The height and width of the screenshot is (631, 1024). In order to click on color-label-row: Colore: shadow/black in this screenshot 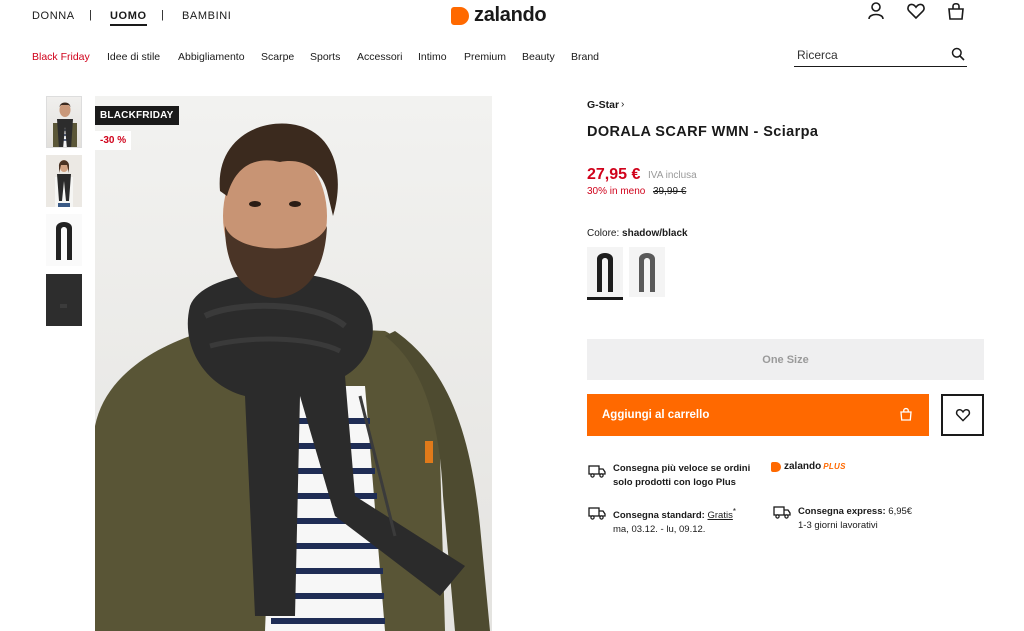, I will do `click(637, 233)`.